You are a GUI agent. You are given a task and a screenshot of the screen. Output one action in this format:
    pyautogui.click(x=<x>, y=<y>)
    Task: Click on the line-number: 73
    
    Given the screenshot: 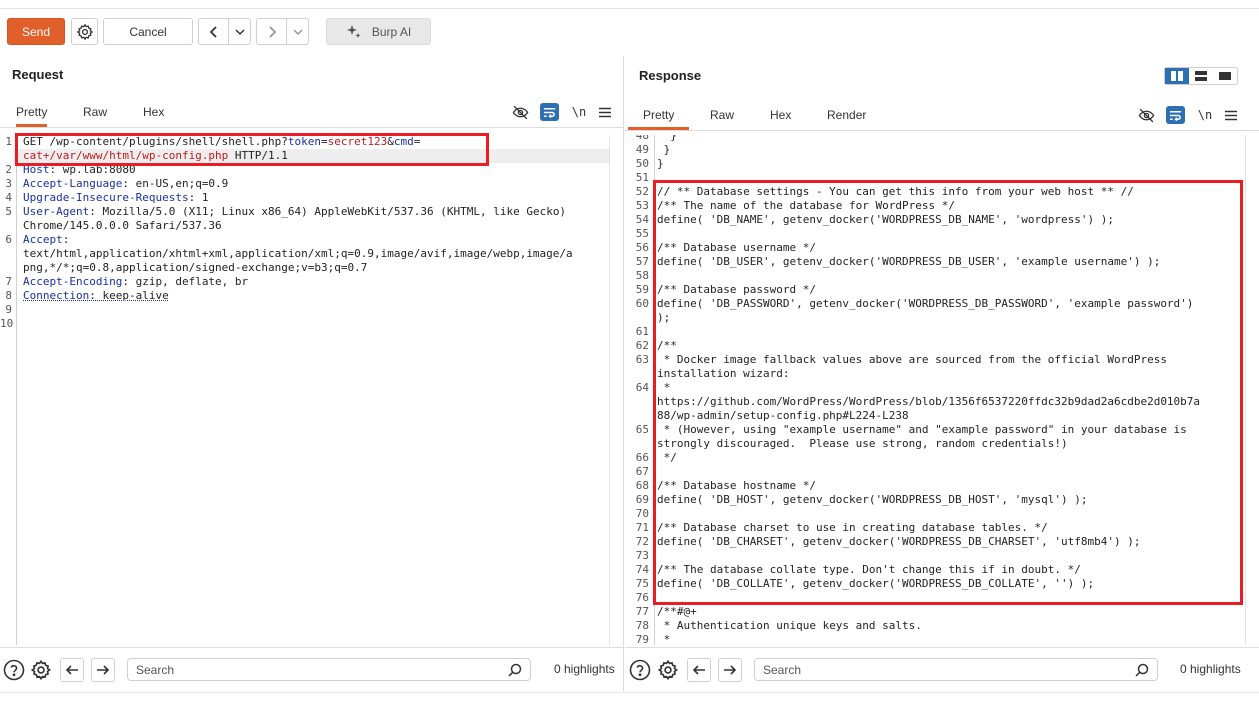 What is the action you would take?
    pyautogui.click(x=642, y=555)
    